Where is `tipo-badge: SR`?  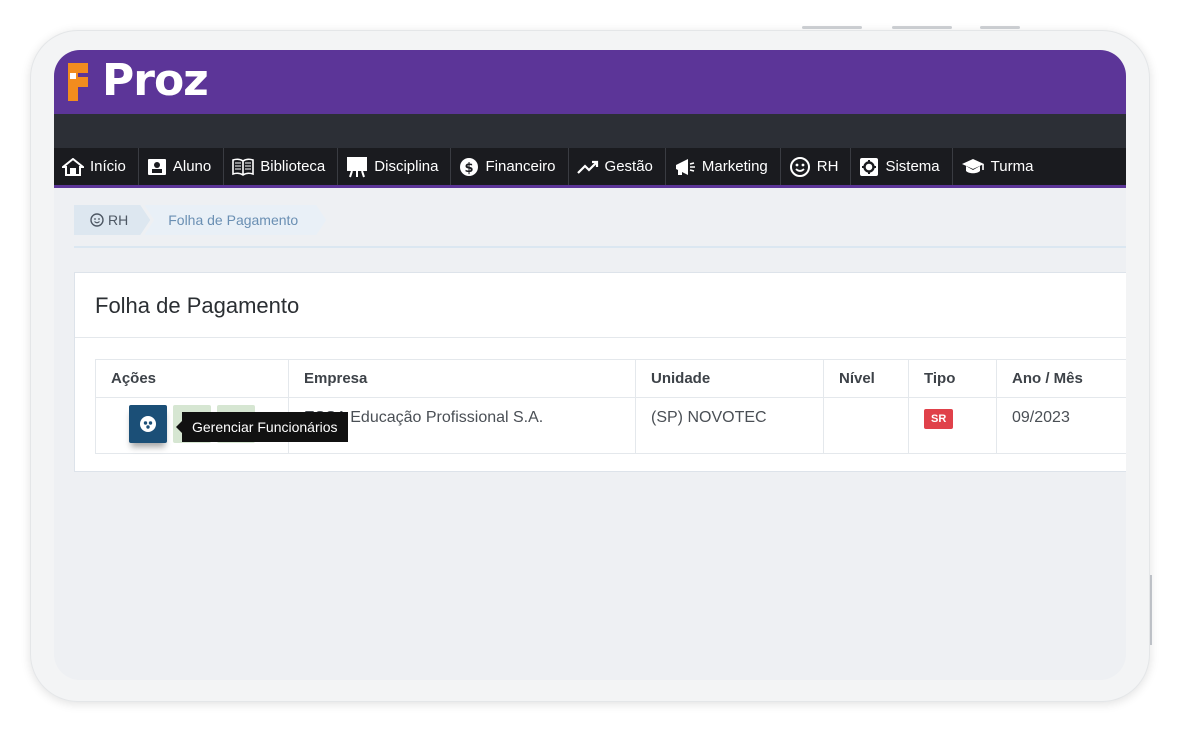
tipo-badge: SR is located at coordinates (939, 419).